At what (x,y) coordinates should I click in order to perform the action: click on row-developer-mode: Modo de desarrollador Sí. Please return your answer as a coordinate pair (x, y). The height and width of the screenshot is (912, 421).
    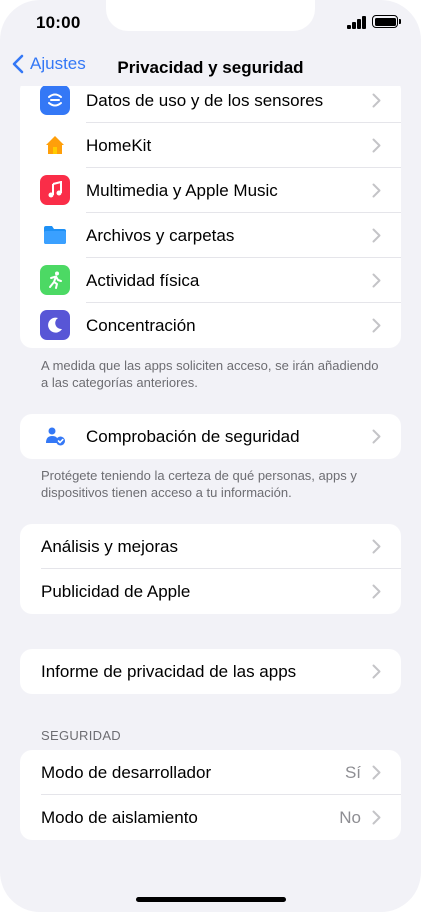
    Looking at the image, I should click on (210, 772).